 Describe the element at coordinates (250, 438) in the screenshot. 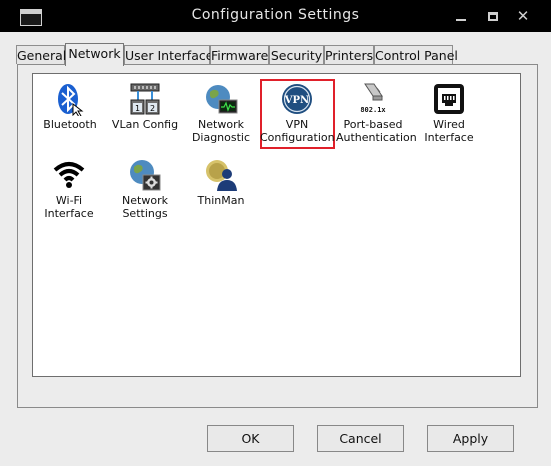

I see `ok-button: OK` at that location.